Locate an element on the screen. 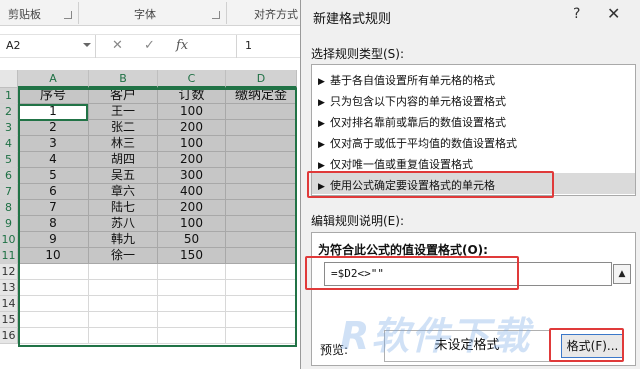 Image resolution: width=640 pixels, height=369 pixels. cell-c6: 300 is located at coordinates (192, 176).